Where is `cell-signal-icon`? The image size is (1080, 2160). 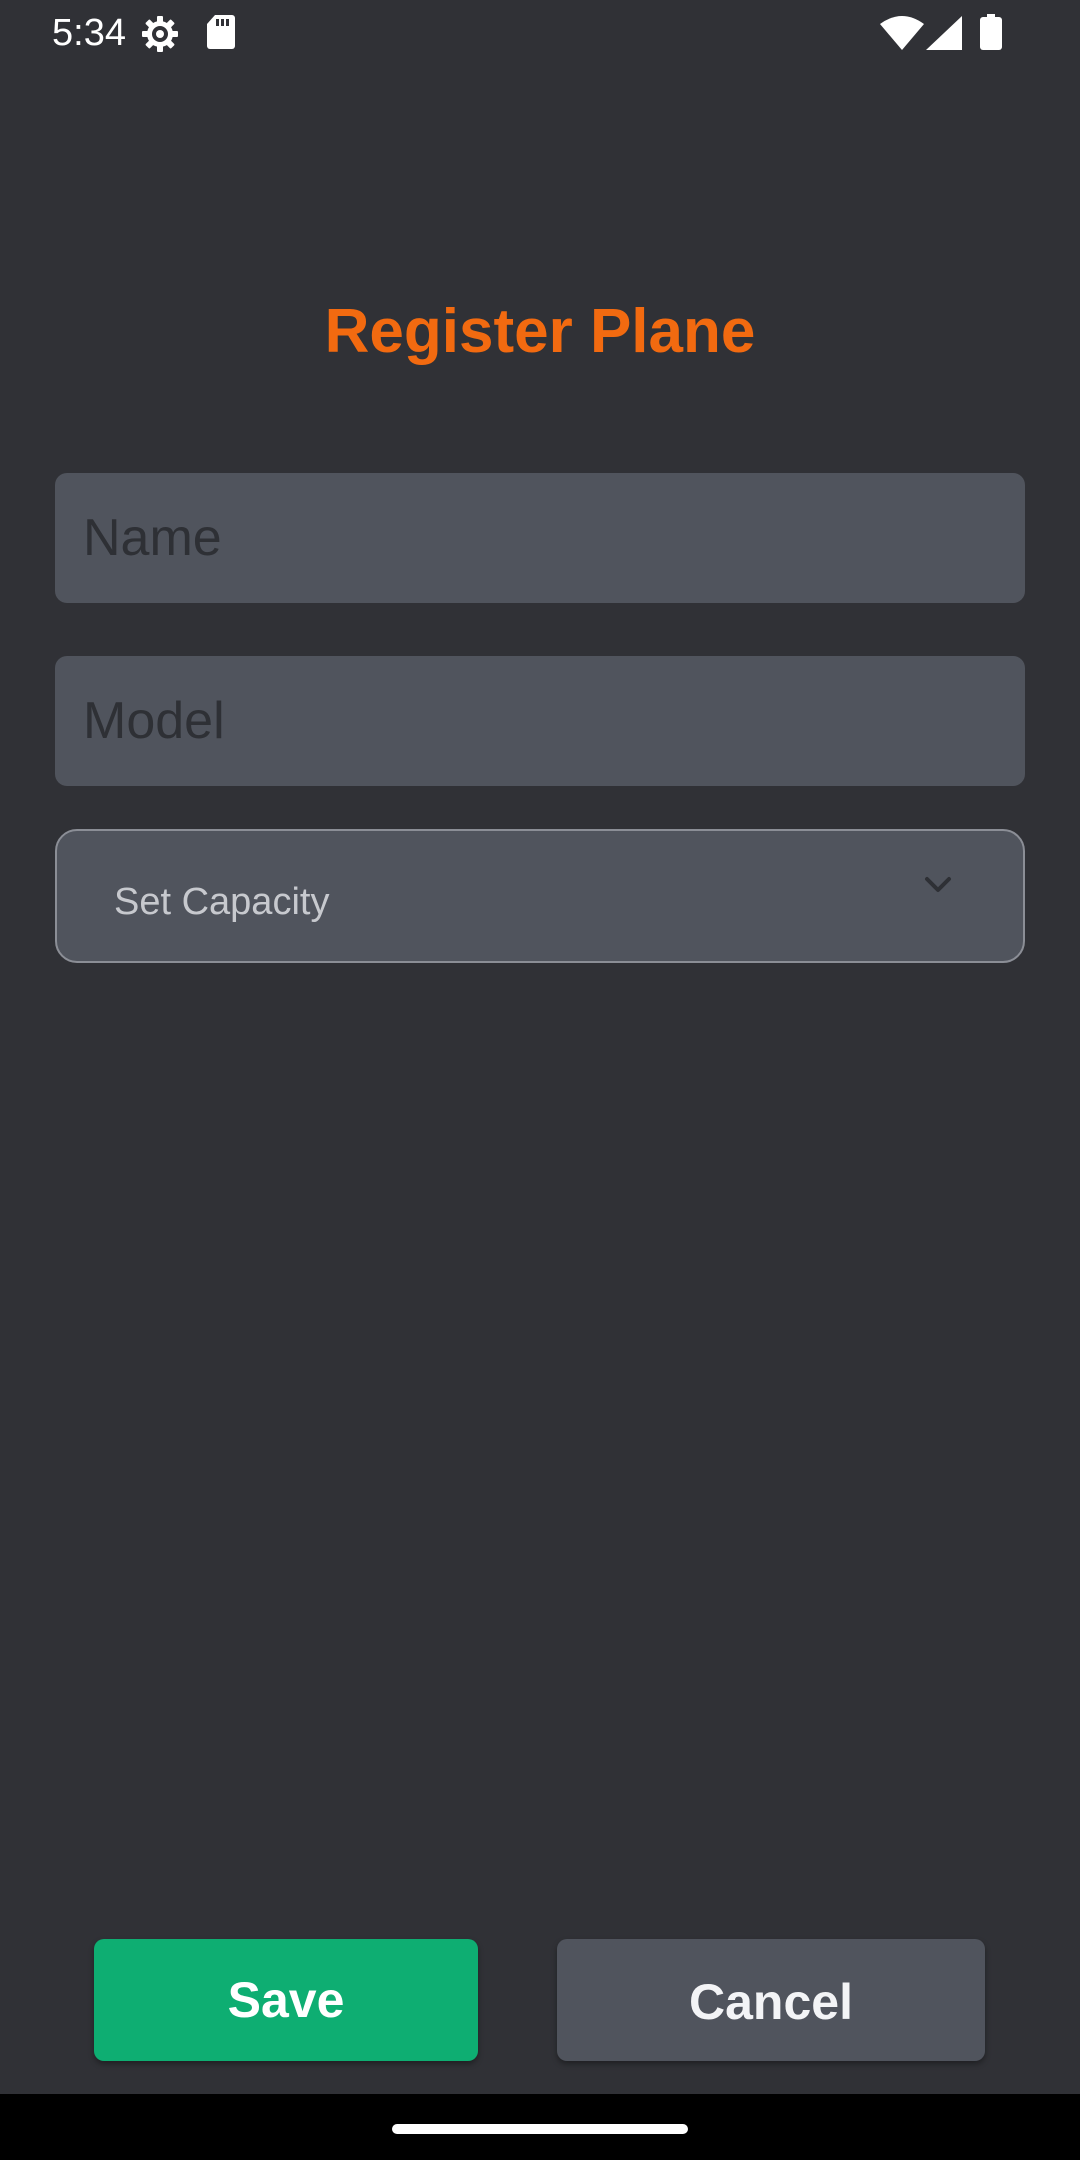 cell-signal-icon is located at coordinates (944, 35).